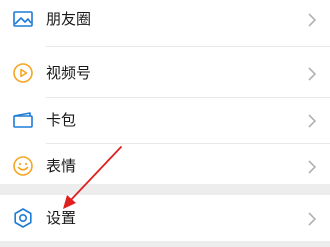  I want to click on gear-icon, so click(23, 218).